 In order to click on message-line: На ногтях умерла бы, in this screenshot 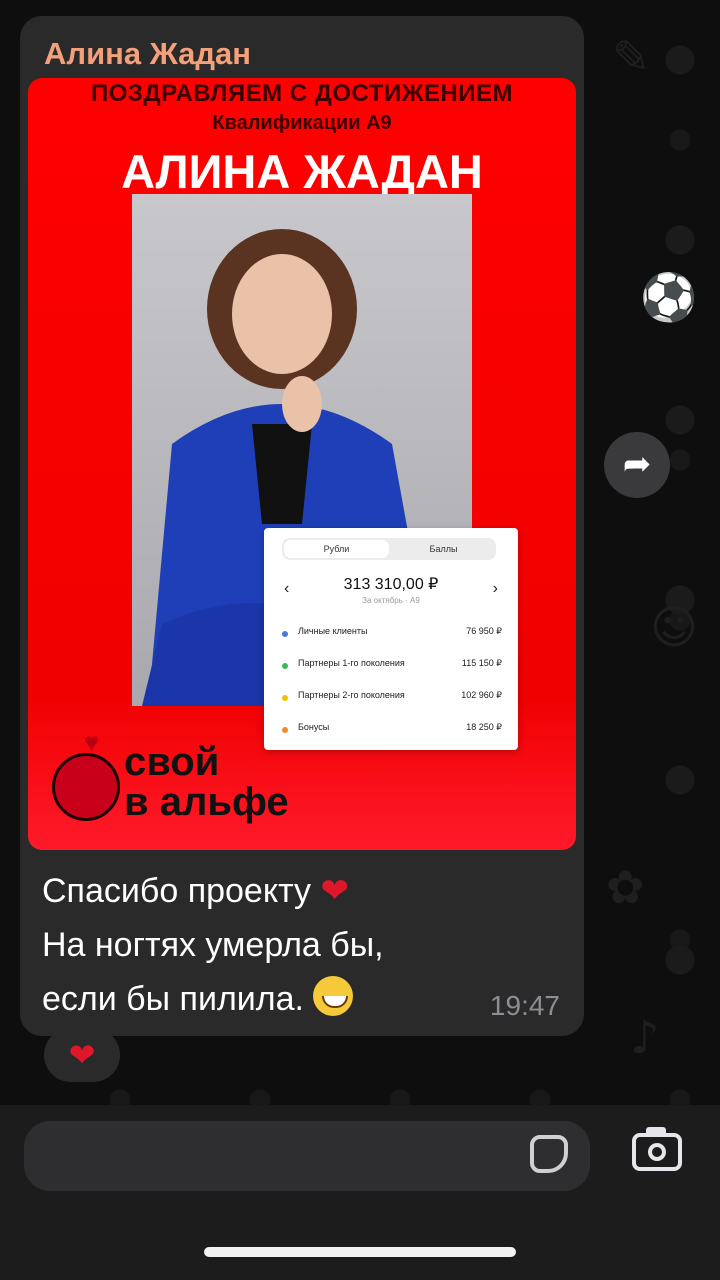, I will do `click(213, 945)`.